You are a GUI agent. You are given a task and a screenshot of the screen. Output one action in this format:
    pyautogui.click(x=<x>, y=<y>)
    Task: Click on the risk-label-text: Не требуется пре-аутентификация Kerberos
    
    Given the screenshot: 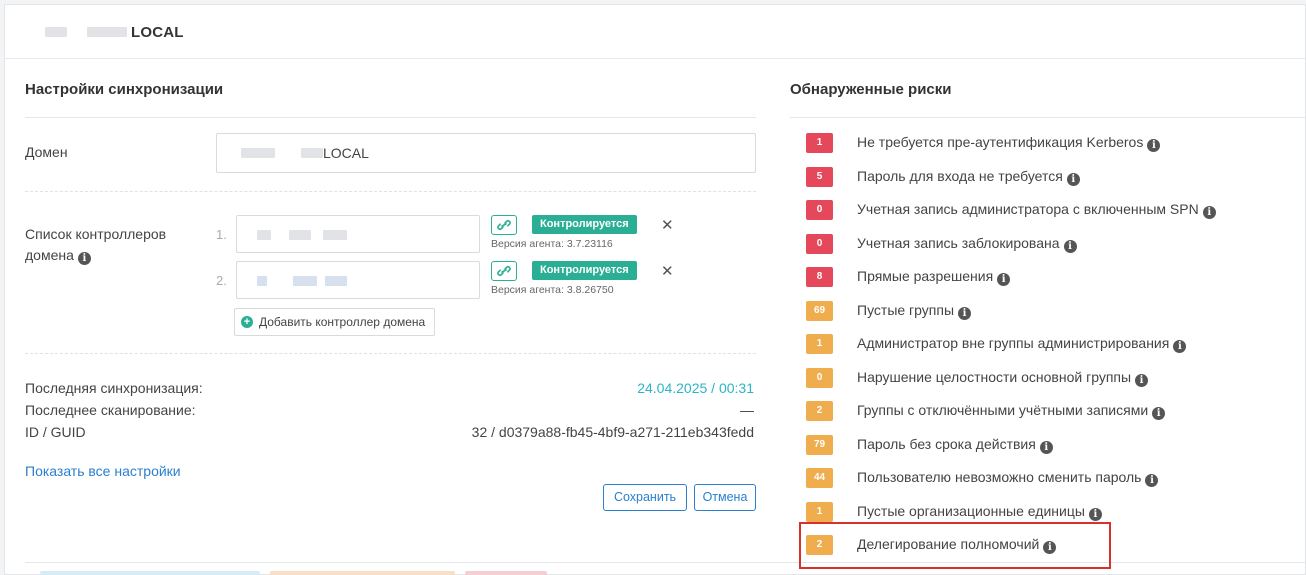 What is the action you would take?
    pyautogui.click(x=1000, y=142)
    